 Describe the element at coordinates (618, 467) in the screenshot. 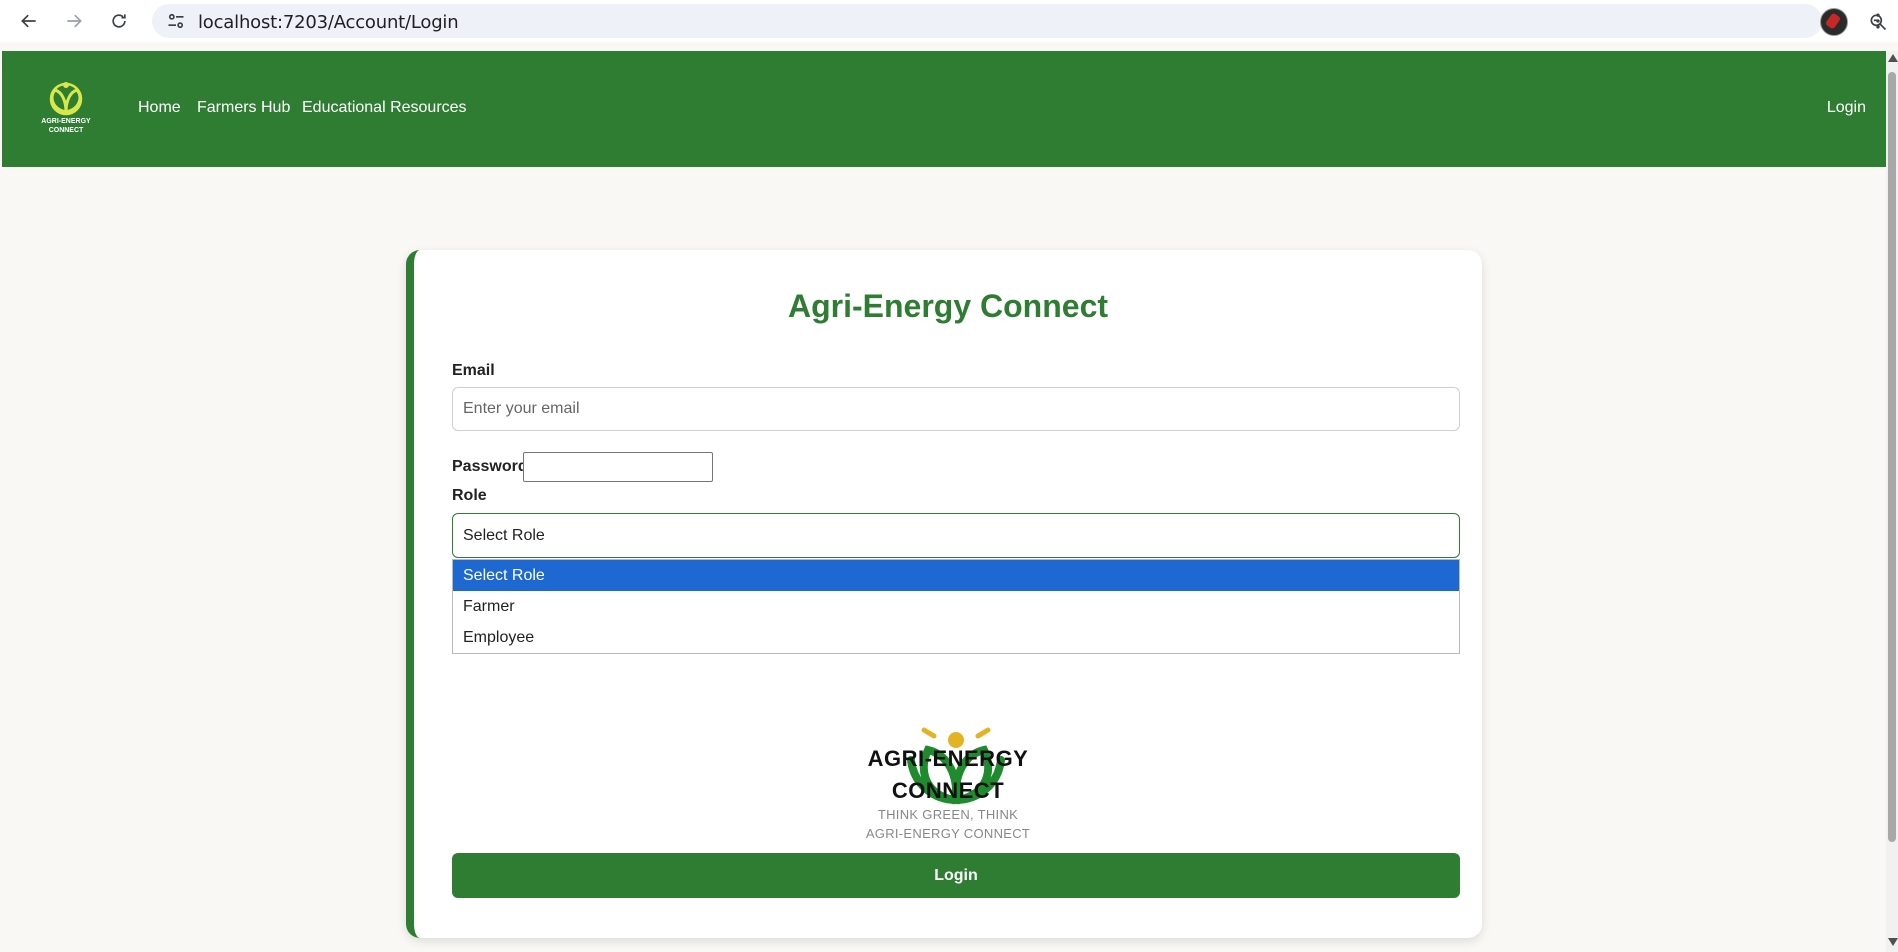

I see `password-field` at that location.